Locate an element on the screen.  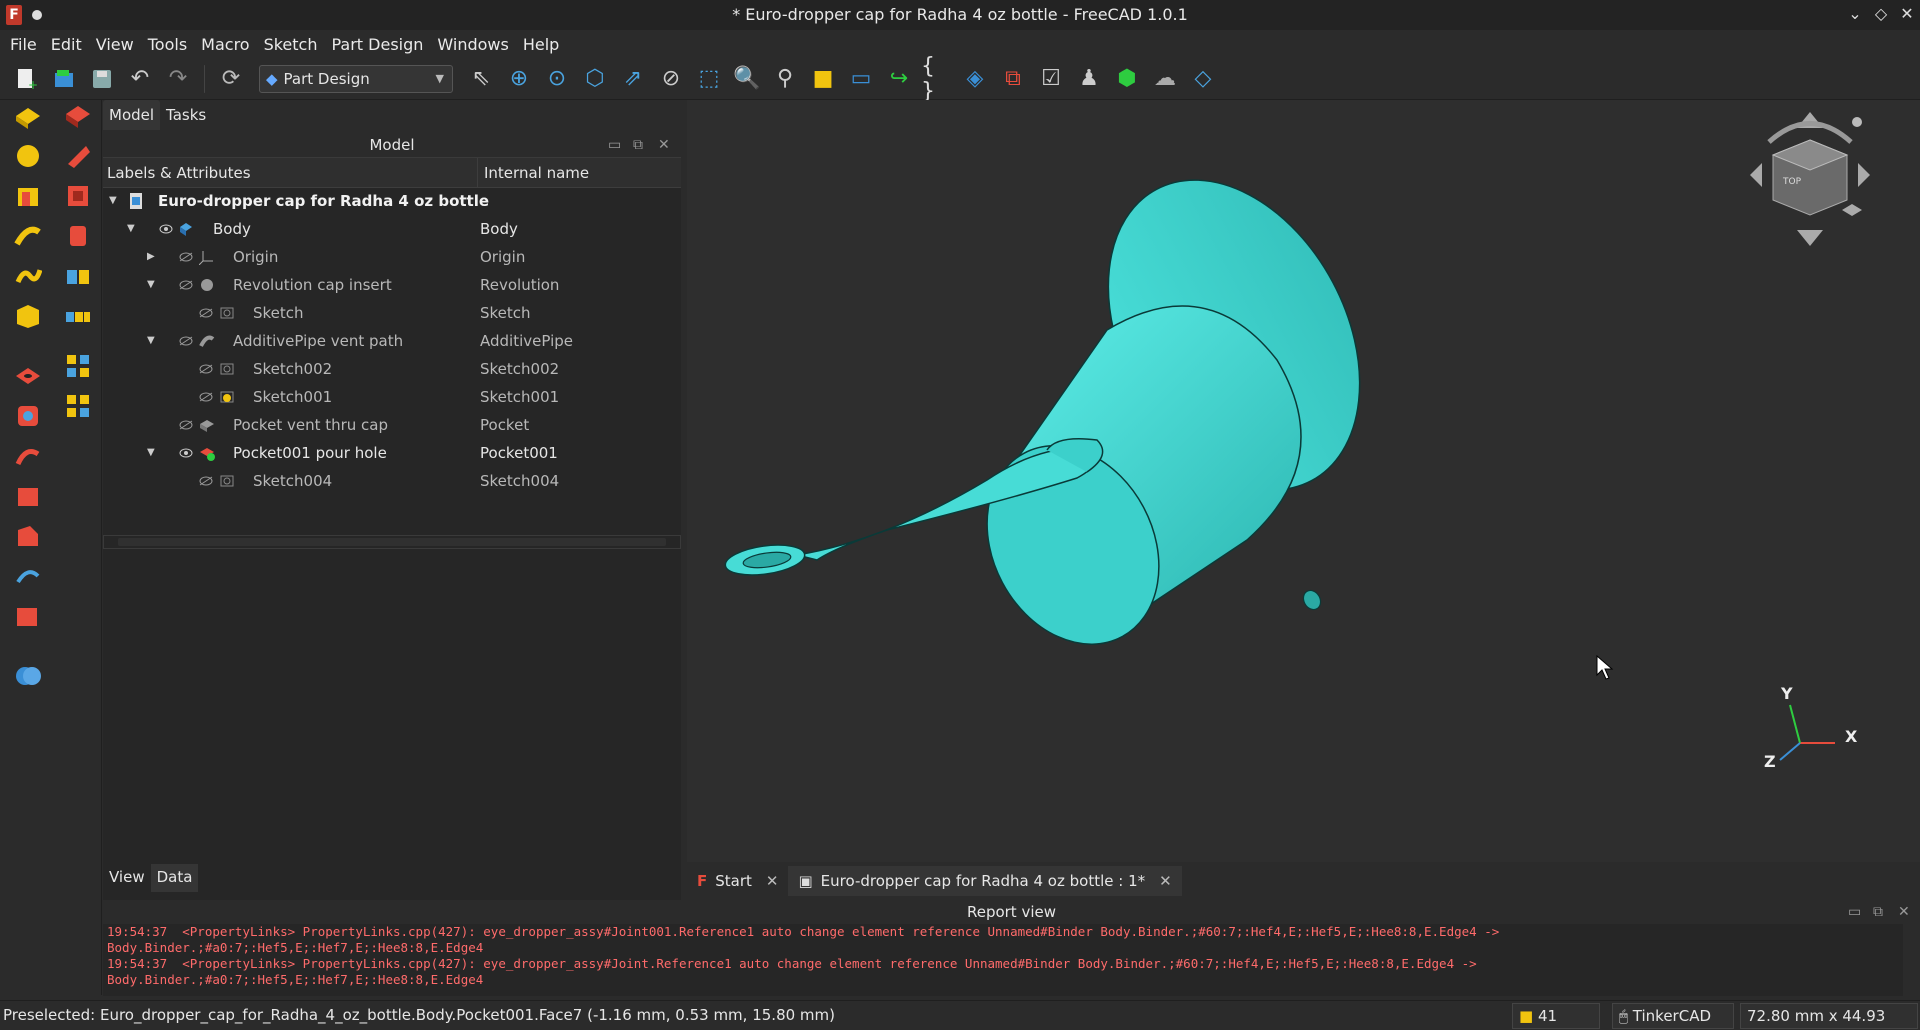
chevron-right-icon: ▶ is located at coordinates (151, 257).